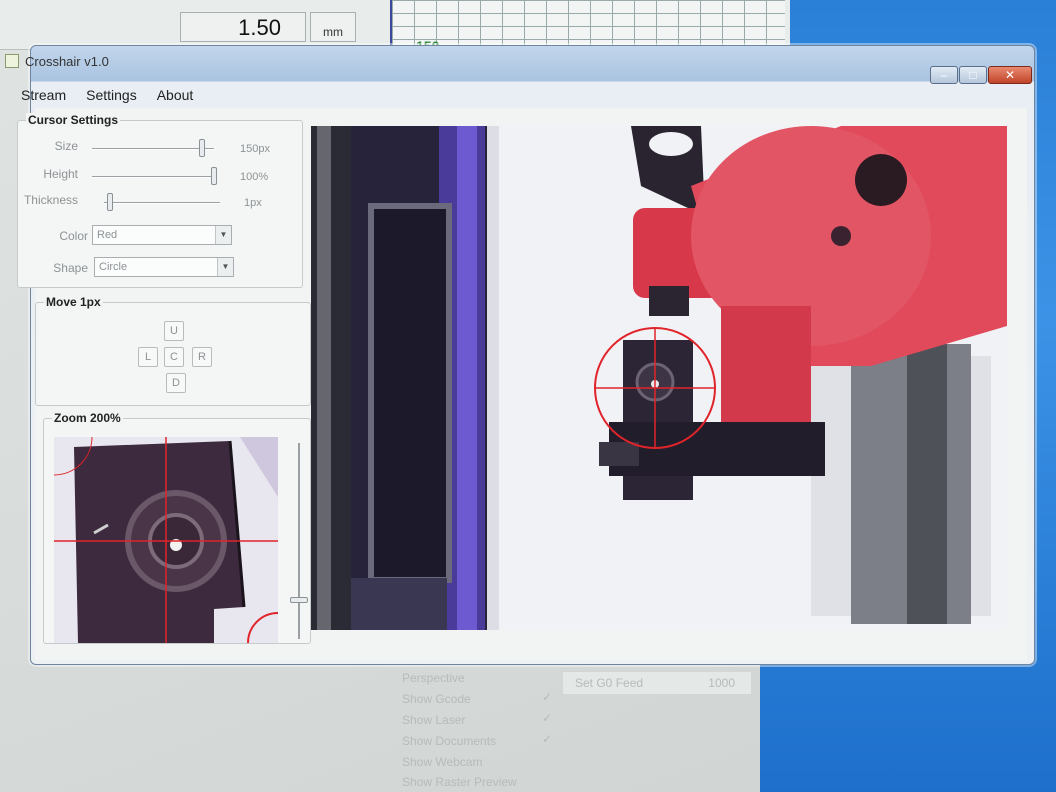  I want to click on zoom-preview-image, so click(166, 540).